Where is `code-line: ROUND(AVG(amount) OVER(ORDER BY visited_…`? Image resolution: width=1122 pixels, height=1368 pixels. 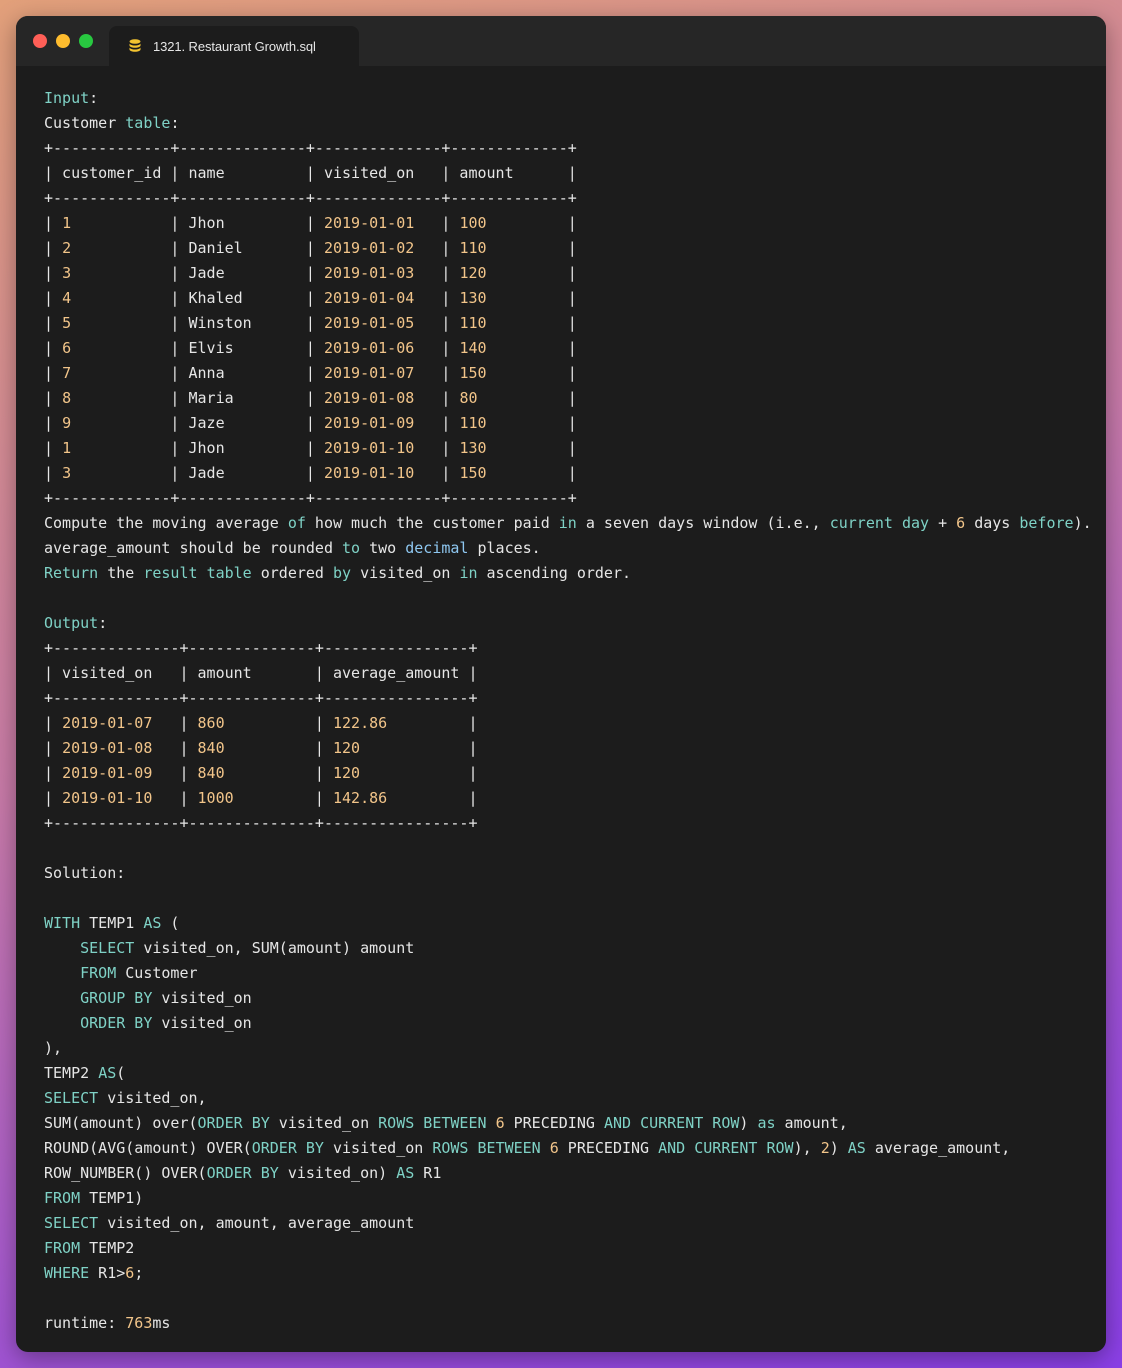
code-line: ROUND(AVG(amount) OVER(ORDER BY visited_… is located at coordinates (570, 1148).